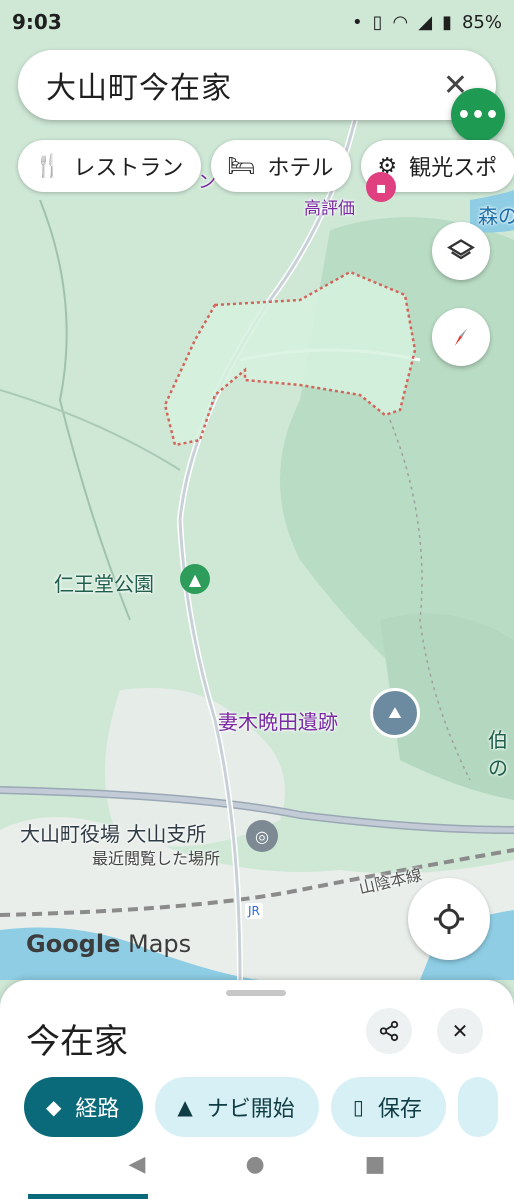  Describe the element at coordinates (481, 22) in the screenshot. I see `battery-percent: 85%` at that location.